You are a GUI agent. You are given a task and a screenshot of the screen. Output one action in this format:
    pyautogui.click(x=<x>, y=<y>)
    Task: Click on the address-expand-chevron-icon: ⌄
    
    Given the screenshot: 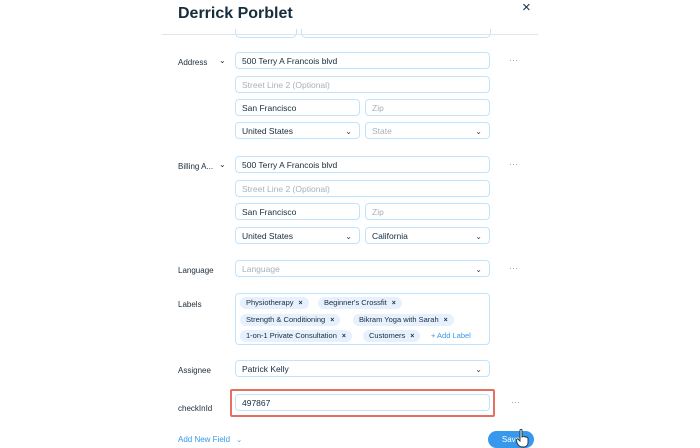 What is the action you would take?
    pyautogui.click(x=222, y=60)
    